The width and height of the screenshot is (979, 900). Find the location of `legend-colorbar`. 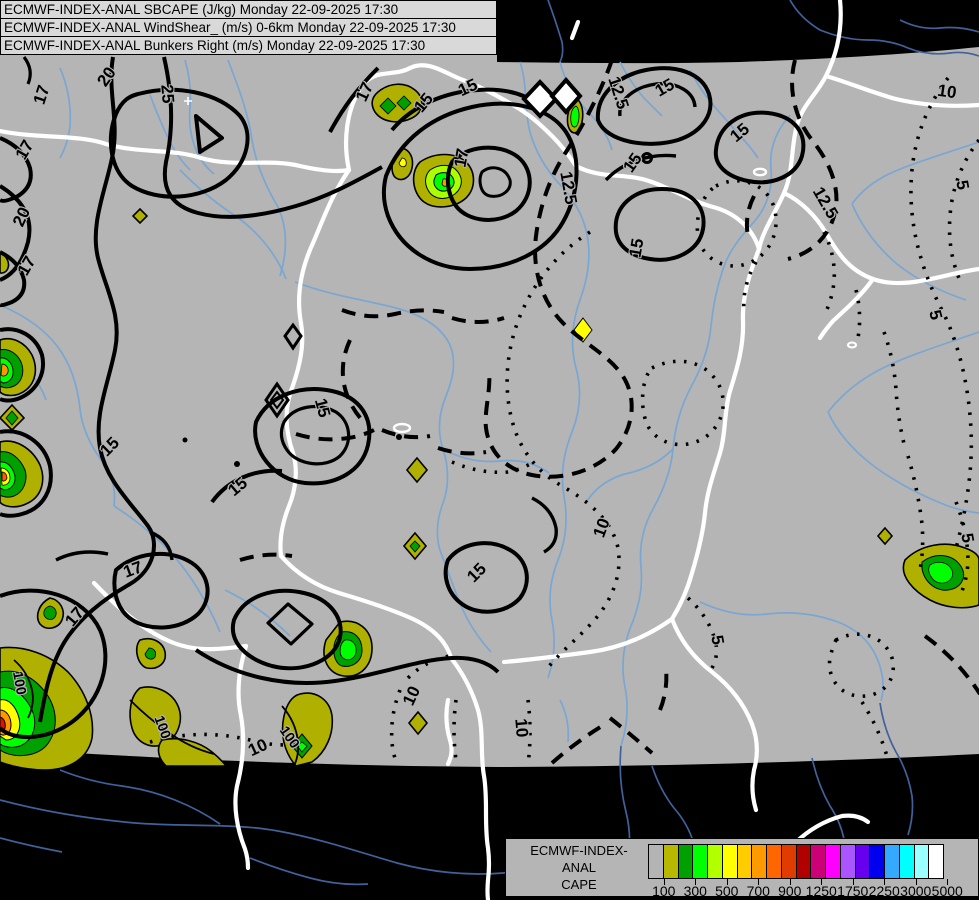

legend-colorbar is located at coordinates (796, 861).